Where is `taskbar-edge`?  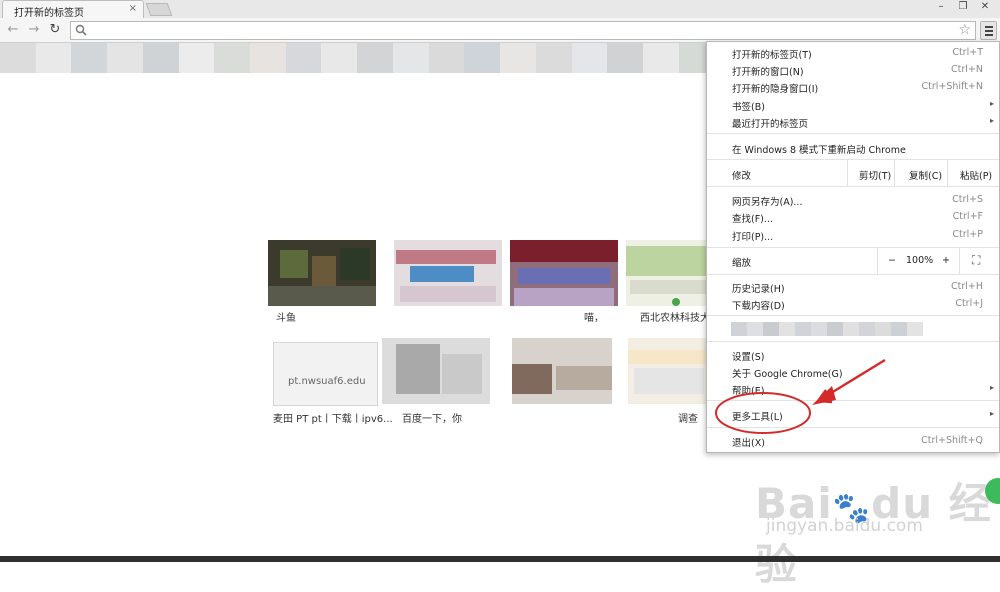
taskbar-edge is located at coordinates (500, 559).